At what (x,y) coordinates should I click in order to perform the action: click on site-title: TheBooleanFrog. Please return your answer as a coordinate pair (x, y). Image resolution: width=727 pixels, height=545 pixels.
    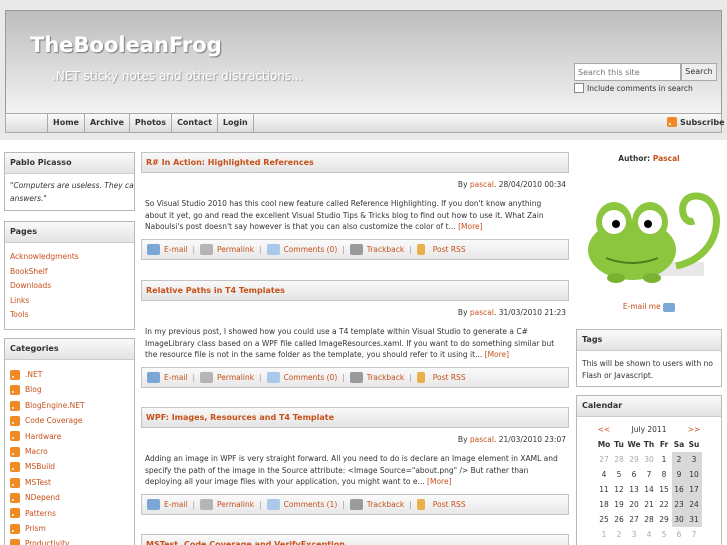
    Looking at the image, I should click on (126, 45).